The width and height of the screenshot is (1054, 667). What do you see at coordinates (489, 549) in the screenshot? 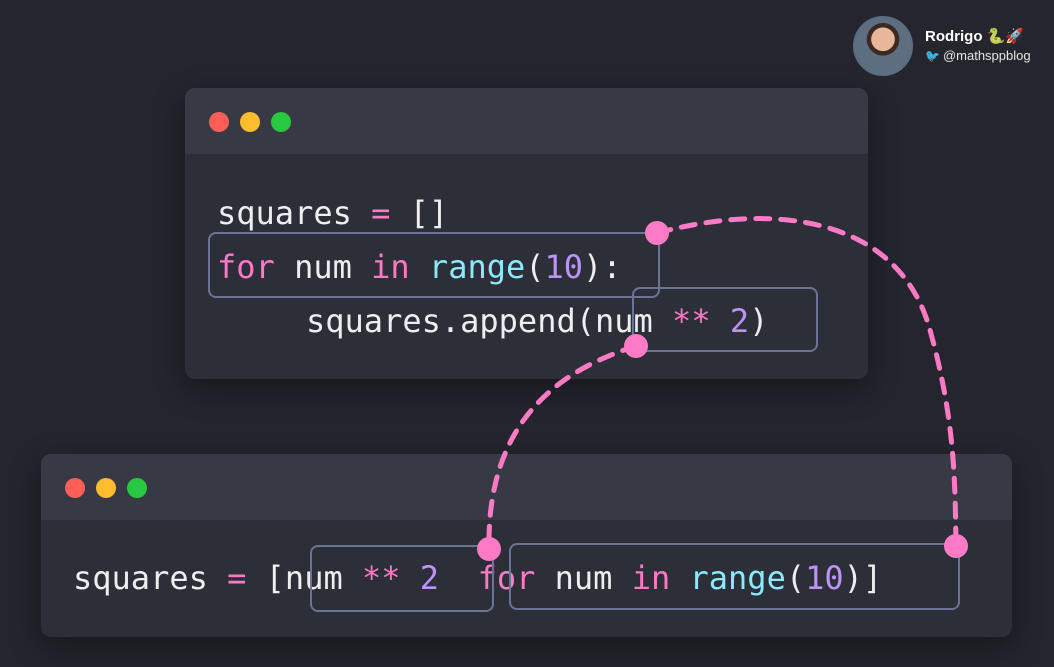
I see `connector-dot-expr-bottom` at bounding box center [489, 549].